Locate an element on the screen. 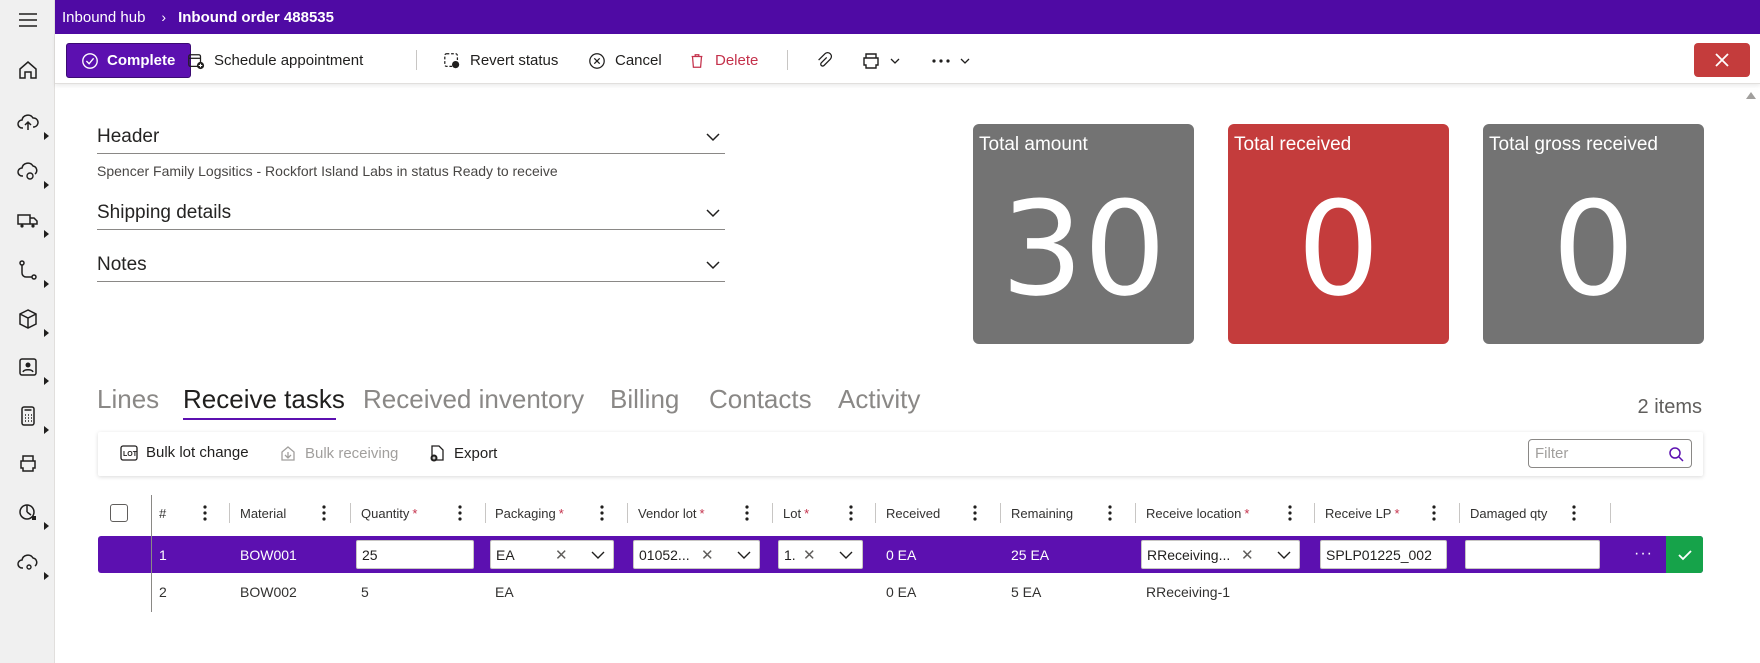 The width and height of the screenshot is (1760, 663). cell-remaining: 5 EA is located at coordinates (1026, 591).